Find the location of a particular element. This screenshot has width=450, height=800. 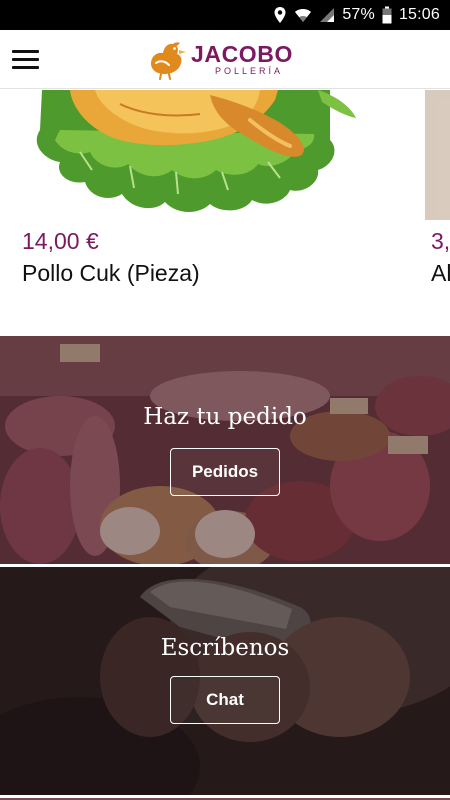

product-price: 3, is located at coordinates (440, 241).